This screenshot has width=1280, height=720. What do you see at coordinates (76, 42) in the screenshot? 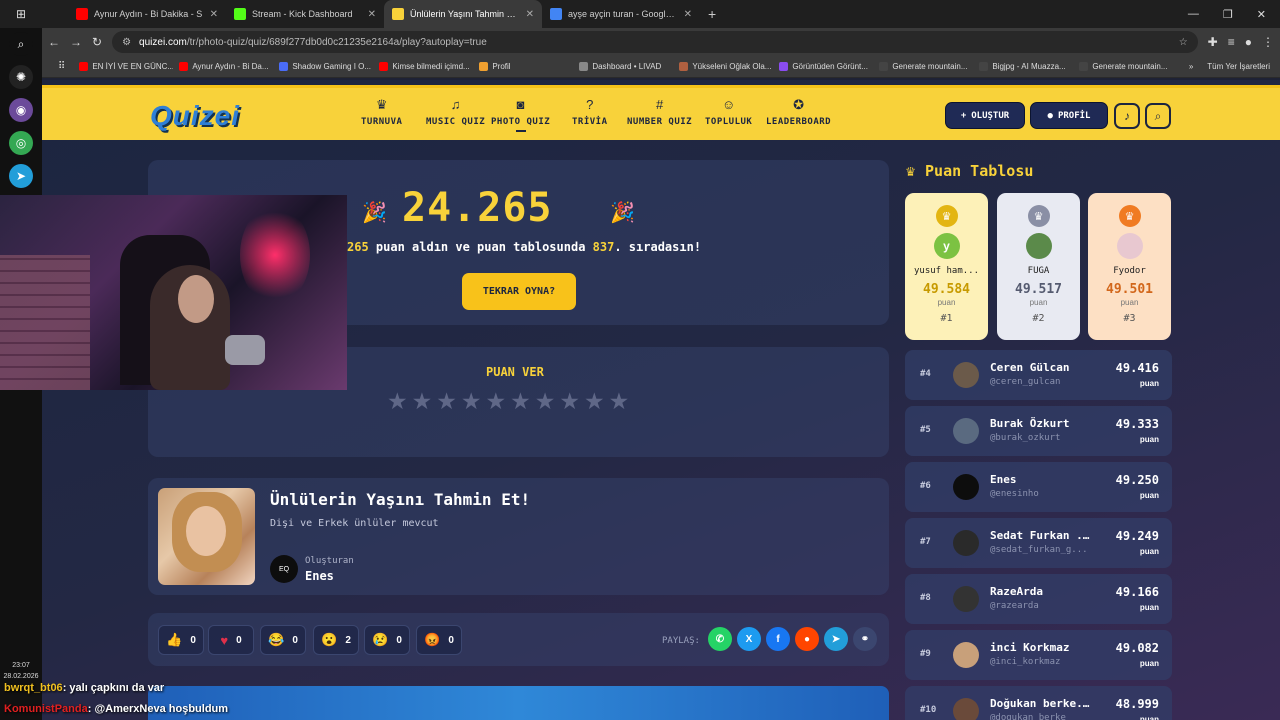
I see `forward-icon: →` at bounding box center [76, 42].